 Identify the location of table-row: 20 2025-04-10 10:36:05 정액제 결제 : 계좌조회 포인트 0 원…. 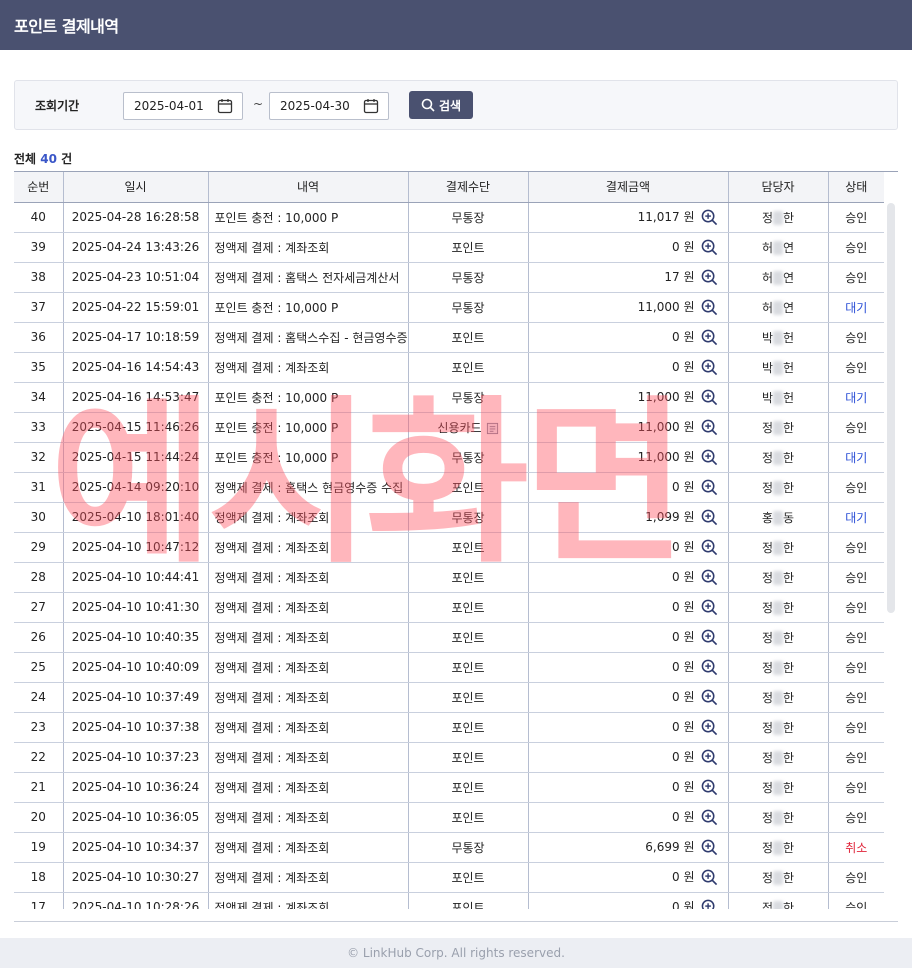
(449, 817).